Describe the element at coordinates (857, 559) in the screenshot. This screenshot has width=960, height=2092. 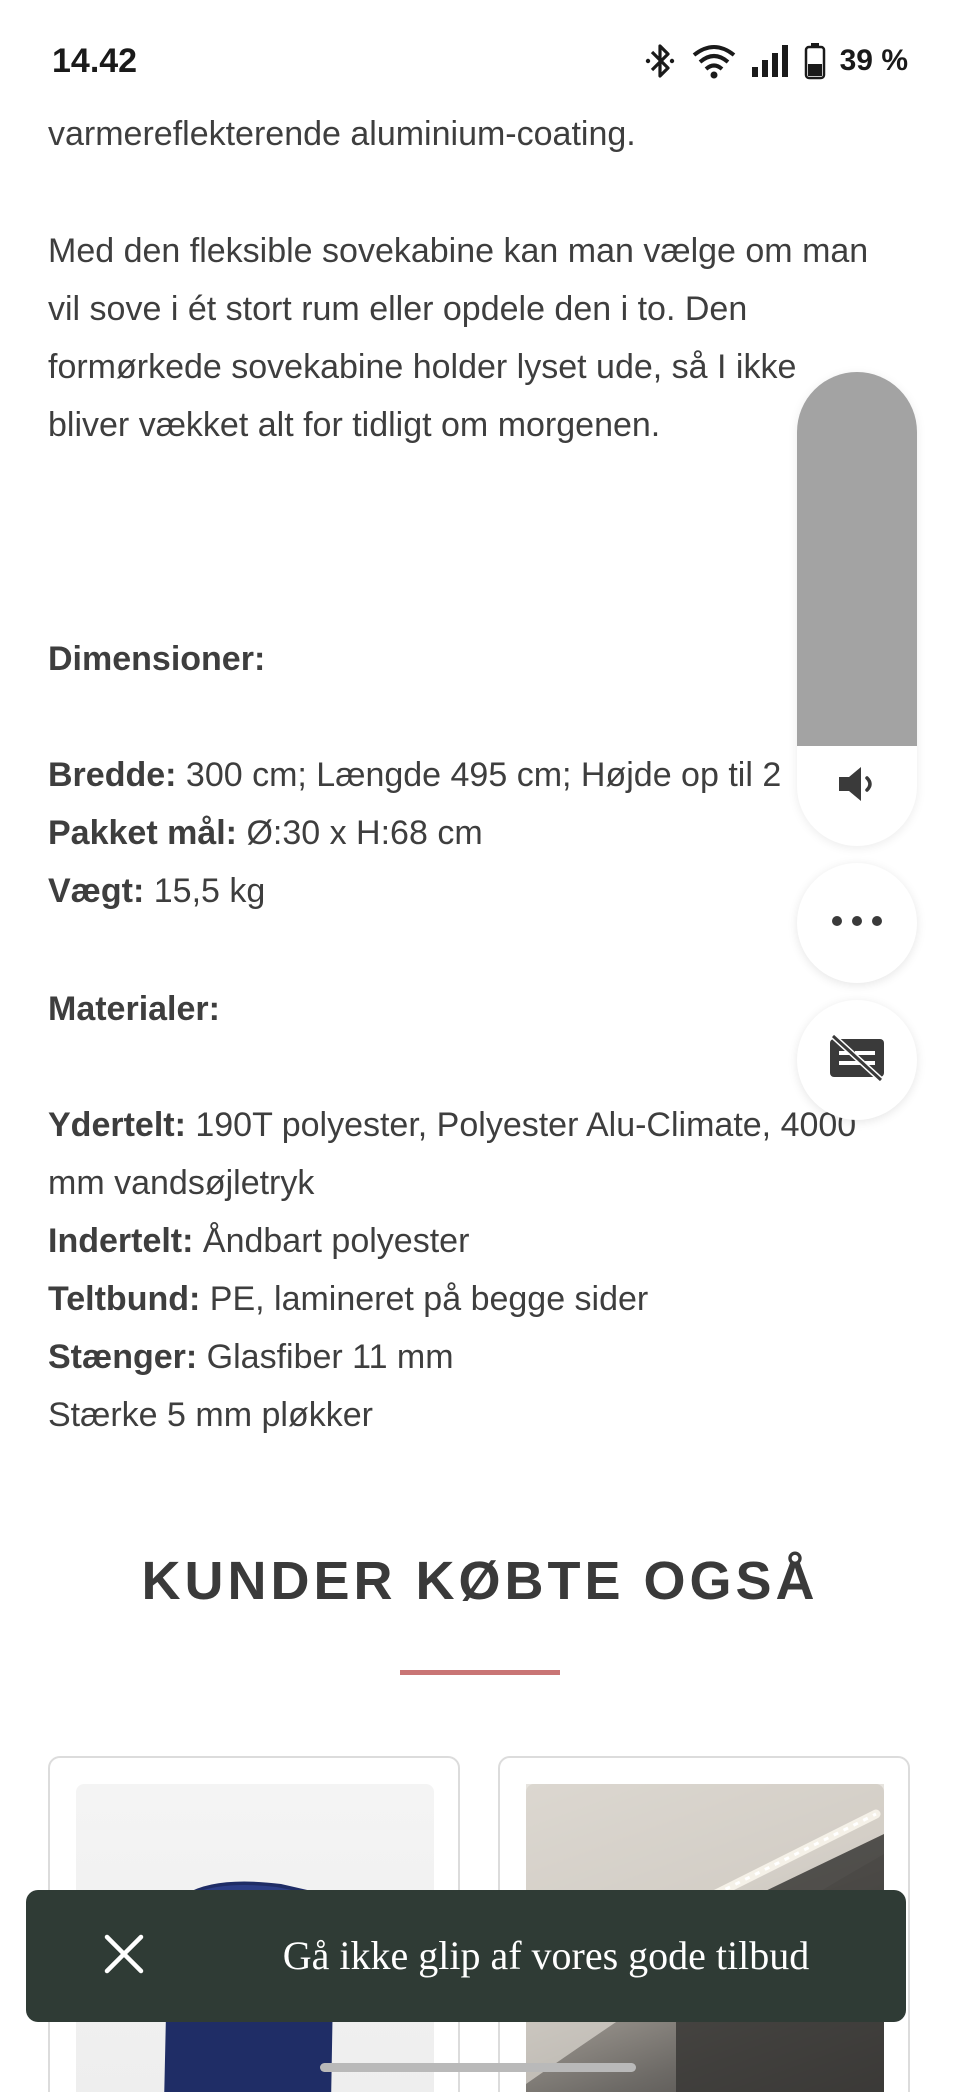
I see `volume-level-fill` at that location.